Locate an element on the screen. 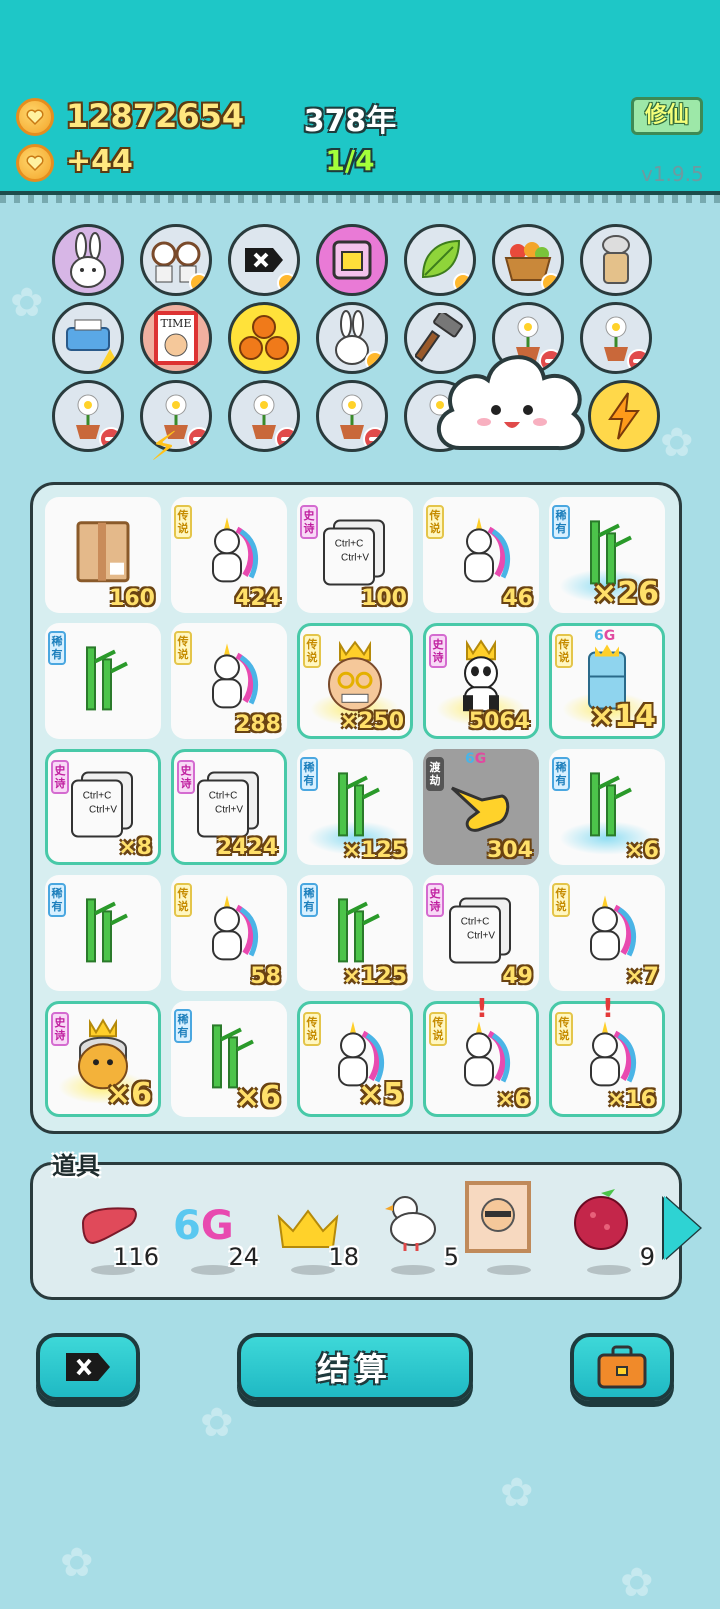 The height and width of the screenshot is (1609, 720). bamboo-icon is located at coordinates (359, 804).